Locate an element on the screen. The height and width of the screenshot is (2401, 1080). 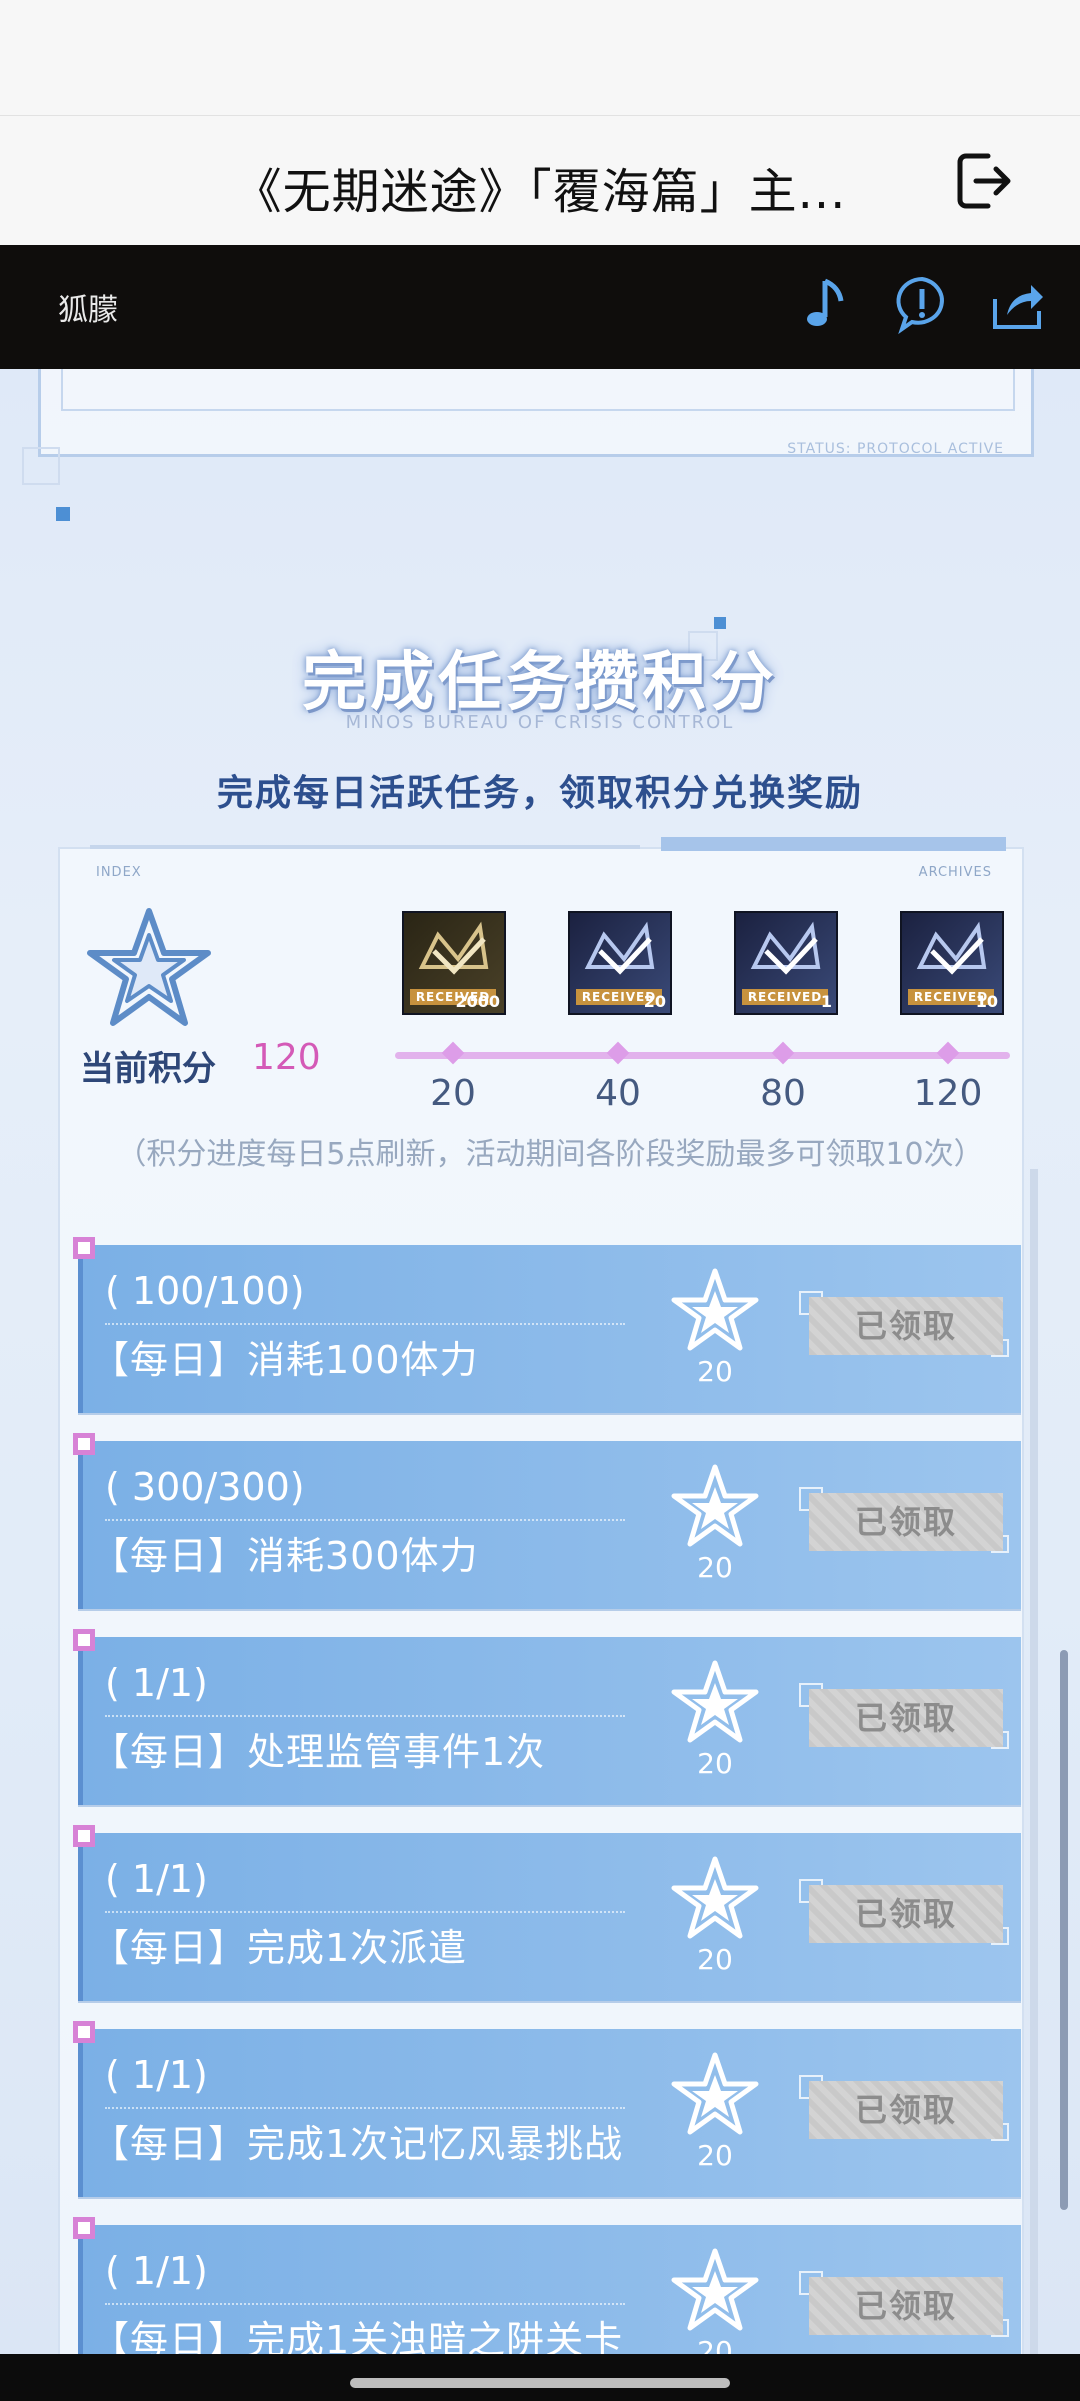
points-progress-track is located at coordinates (702, 1055).